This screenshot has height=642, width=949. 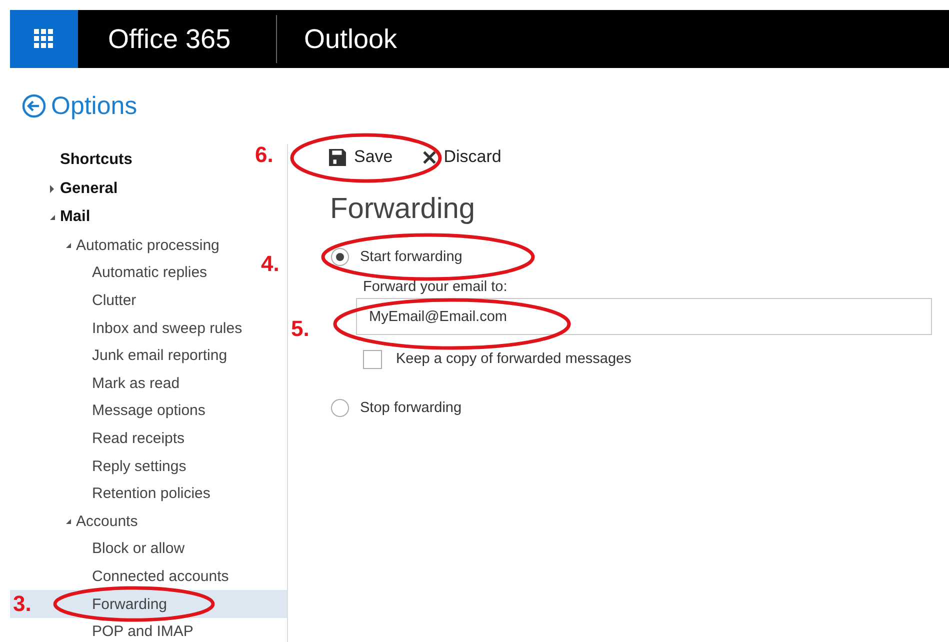 I want to click on brand-name: Office 365, so click(x=169, y=39).